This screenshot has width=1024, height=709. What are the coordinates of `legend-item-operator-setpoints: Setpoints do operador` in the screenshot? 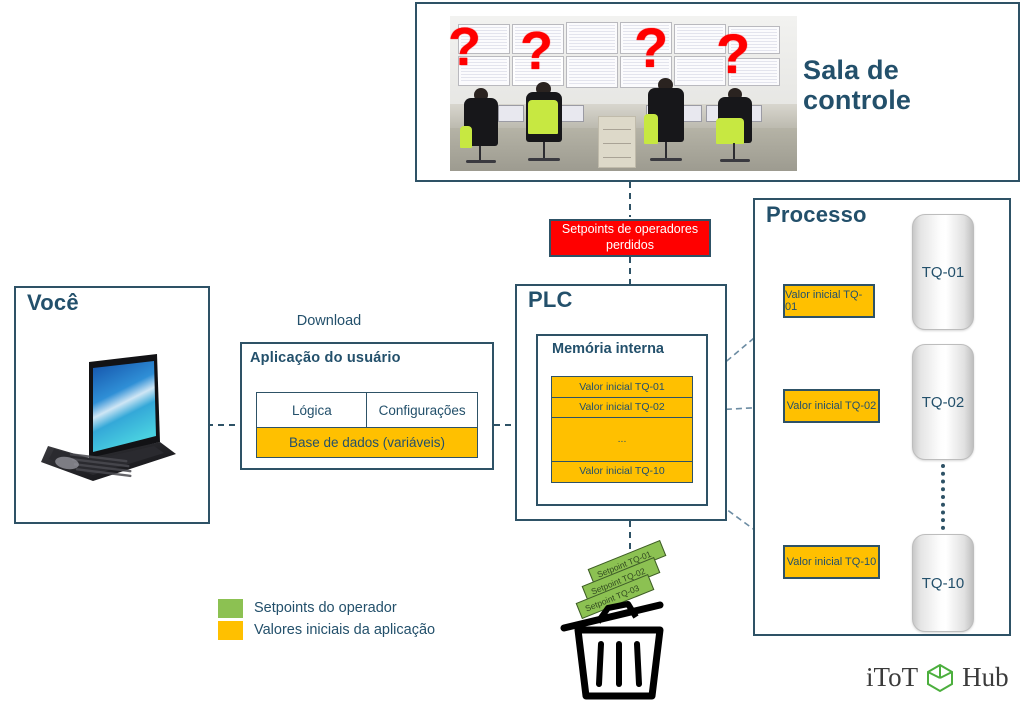 It's located at (326, 608).